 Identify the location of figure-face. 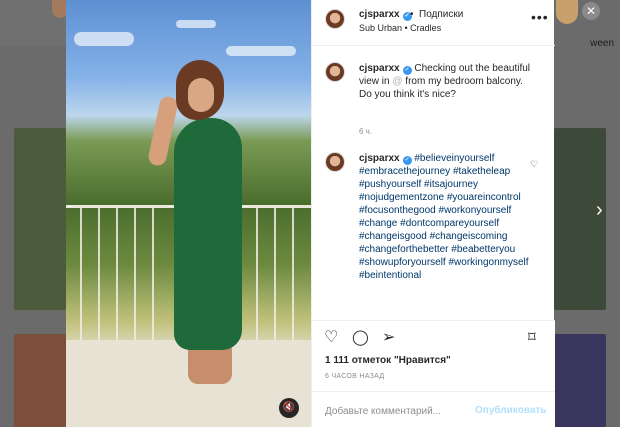
(201, 95).